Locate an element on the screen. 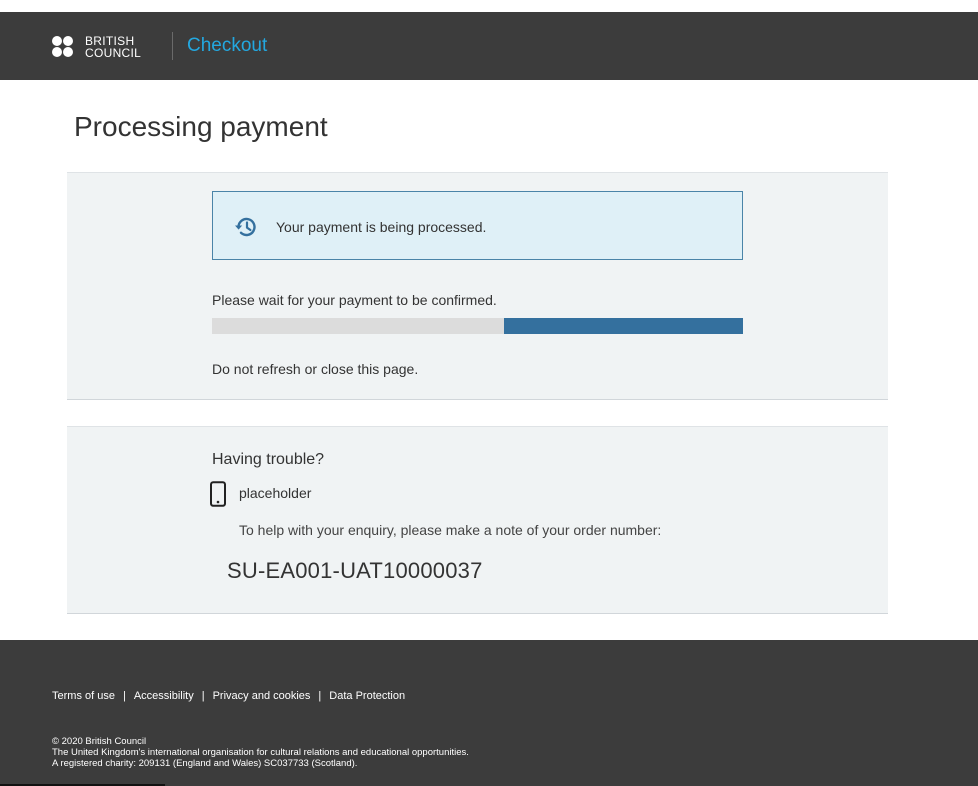  british-council-logo: BRITISH COUNCIL is located at coordinates (112, 47).